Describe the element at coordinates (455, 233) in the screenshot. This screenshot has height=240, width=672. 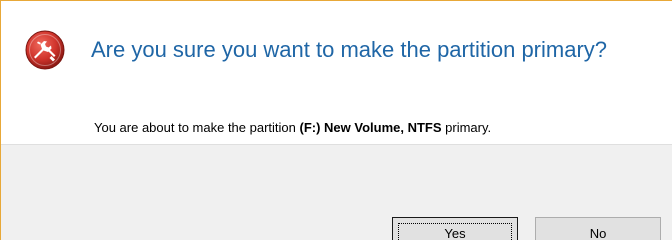
I see `yes-button-label: Yes` at that location.